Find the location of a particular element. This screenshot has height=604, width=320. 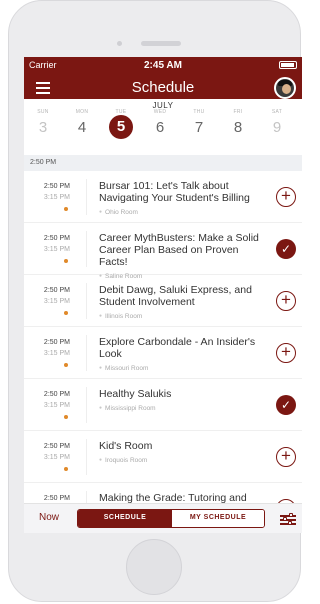

day-number: 4 is located at coordinates (82, 127).